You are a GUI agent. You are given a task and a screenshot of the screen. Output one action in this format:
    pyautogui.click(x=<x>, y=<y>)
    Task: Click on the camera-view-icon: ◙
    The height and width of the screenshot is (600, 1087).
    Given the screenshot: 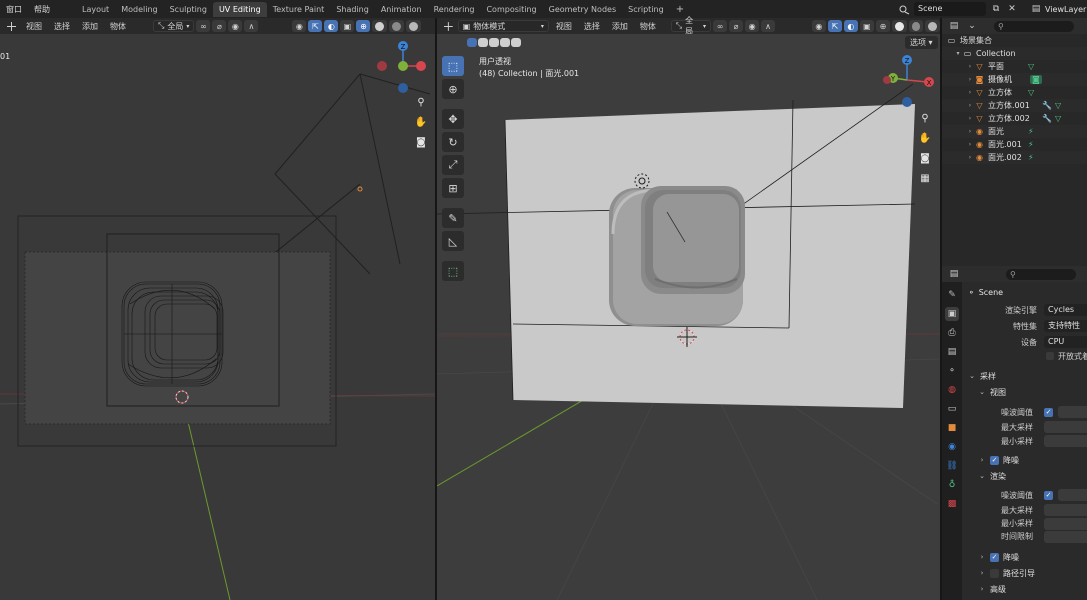 What is the action you would take?
    pyautogui.click(x=925, y=158)
    